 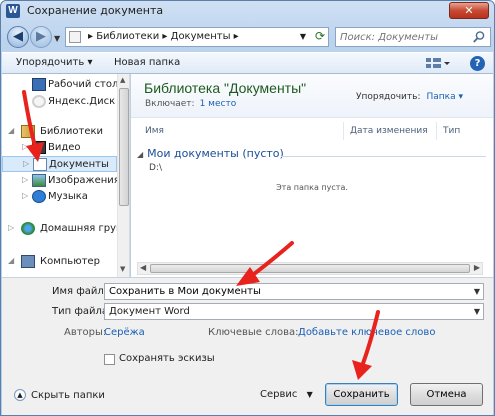 What do you see at coordinates (143, 267) in the screenshot?
I see `scroll-left-icon: ◀` at bounding box center [143, 267].